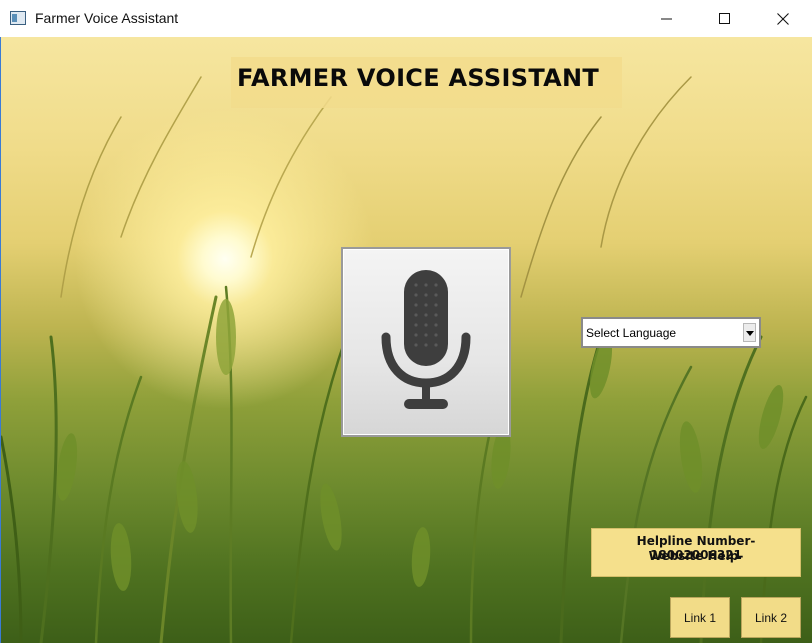 This screenshot has height=643, width=812. I want to click on close-icon, so click(783, 18).